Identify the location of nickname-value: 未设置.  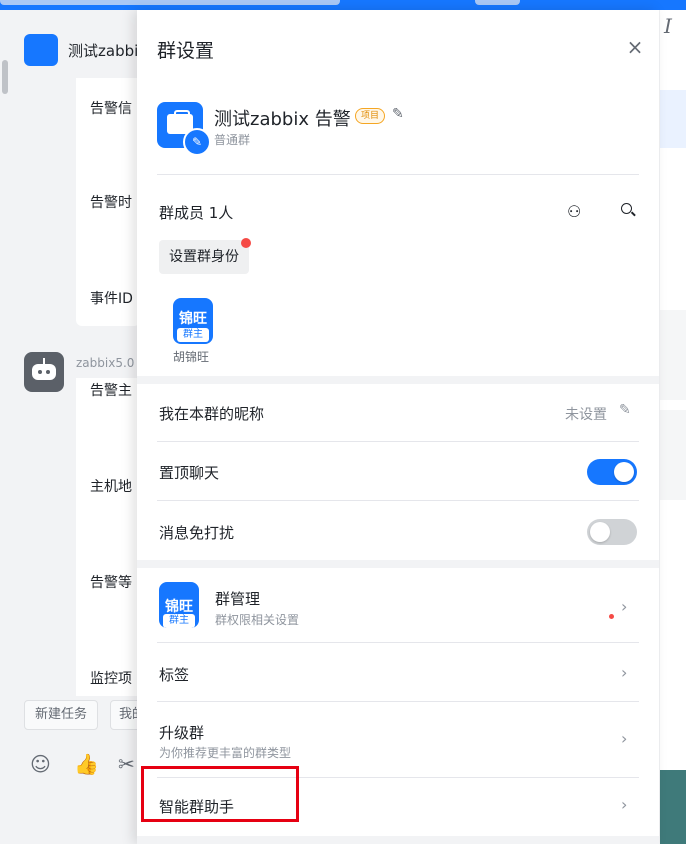
(586, 414).